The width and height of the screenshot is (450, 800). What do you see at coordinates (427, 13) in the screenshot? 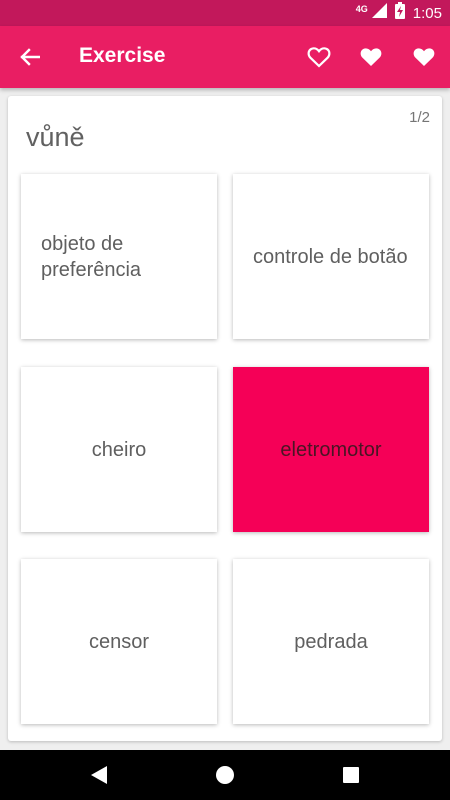
I see `clock: 1:05` at bounding box center [427, 13].